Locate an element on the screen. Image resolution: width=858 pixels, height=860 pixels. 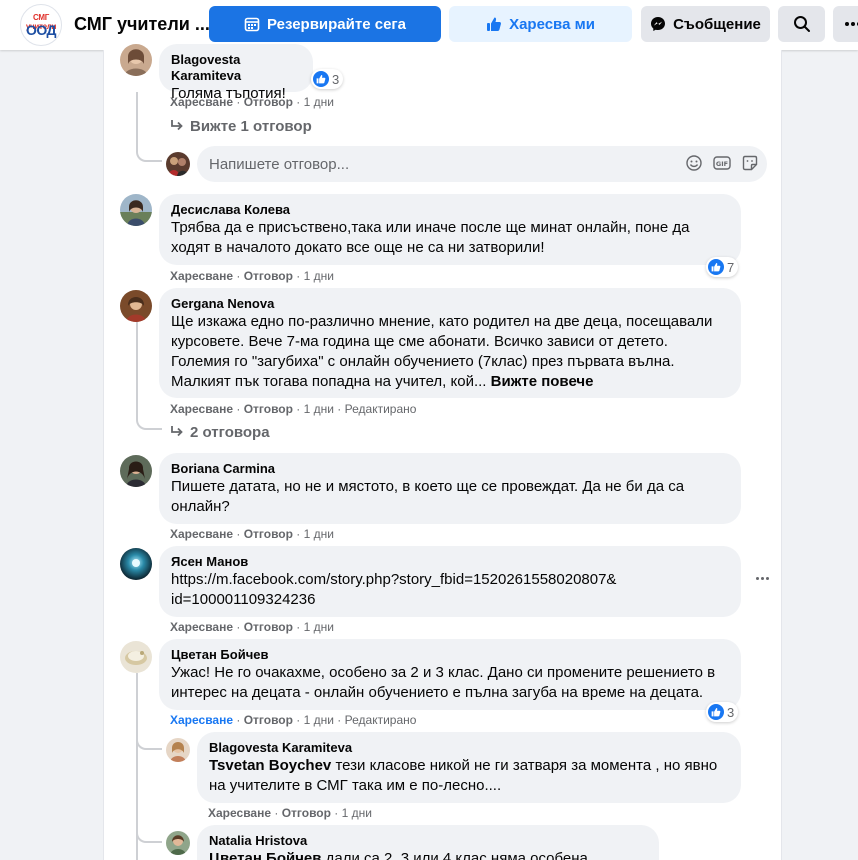
logo-line2: ООД is located at coordinates (41, 30).